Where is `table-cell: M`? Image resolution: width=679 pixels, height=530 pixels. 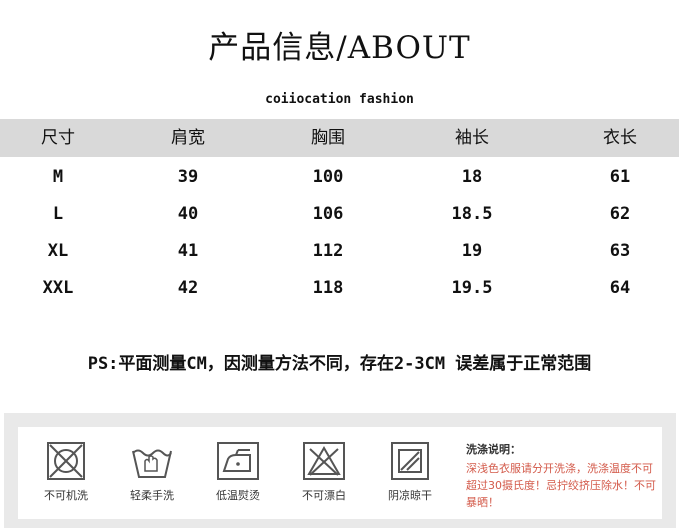
table-cell: M is located at coordinates (58, 177).